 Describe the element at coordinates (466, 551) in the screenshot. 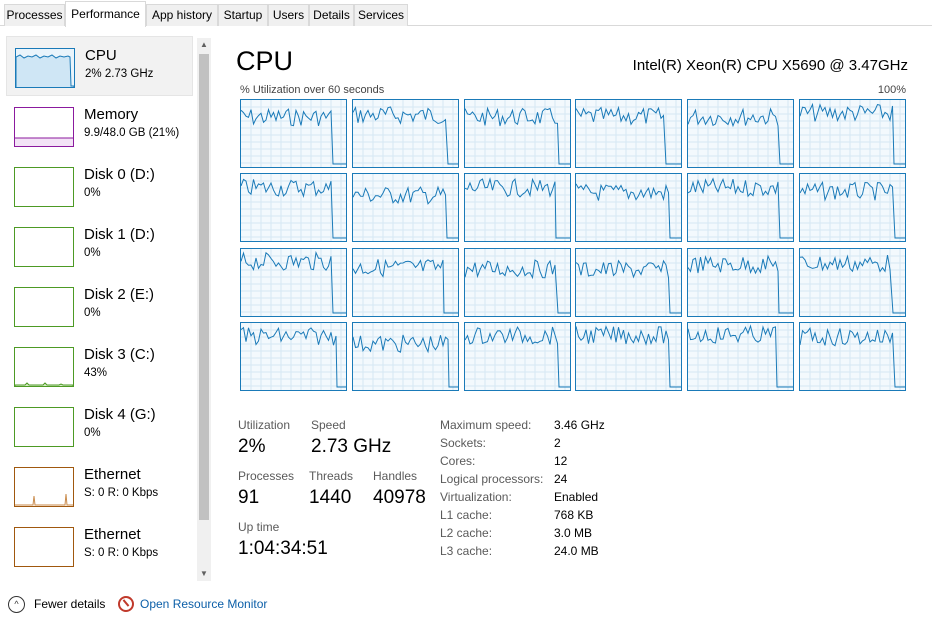

I see `info-key: L3 cache:` at that location.